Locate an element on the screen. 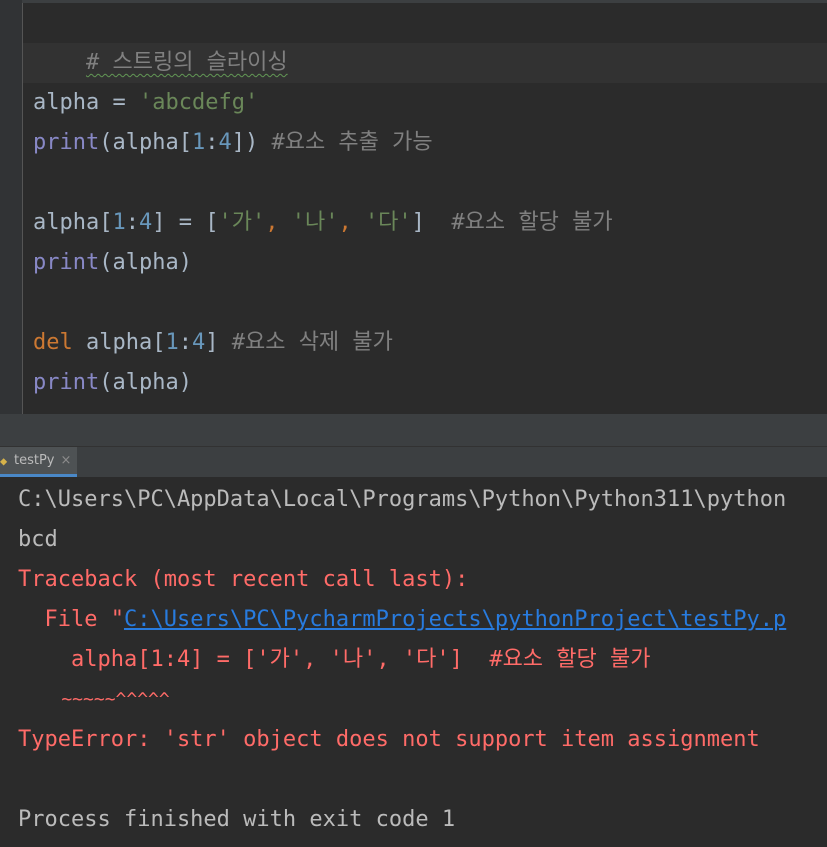  panel-divider is located at coordinates (413, 430).